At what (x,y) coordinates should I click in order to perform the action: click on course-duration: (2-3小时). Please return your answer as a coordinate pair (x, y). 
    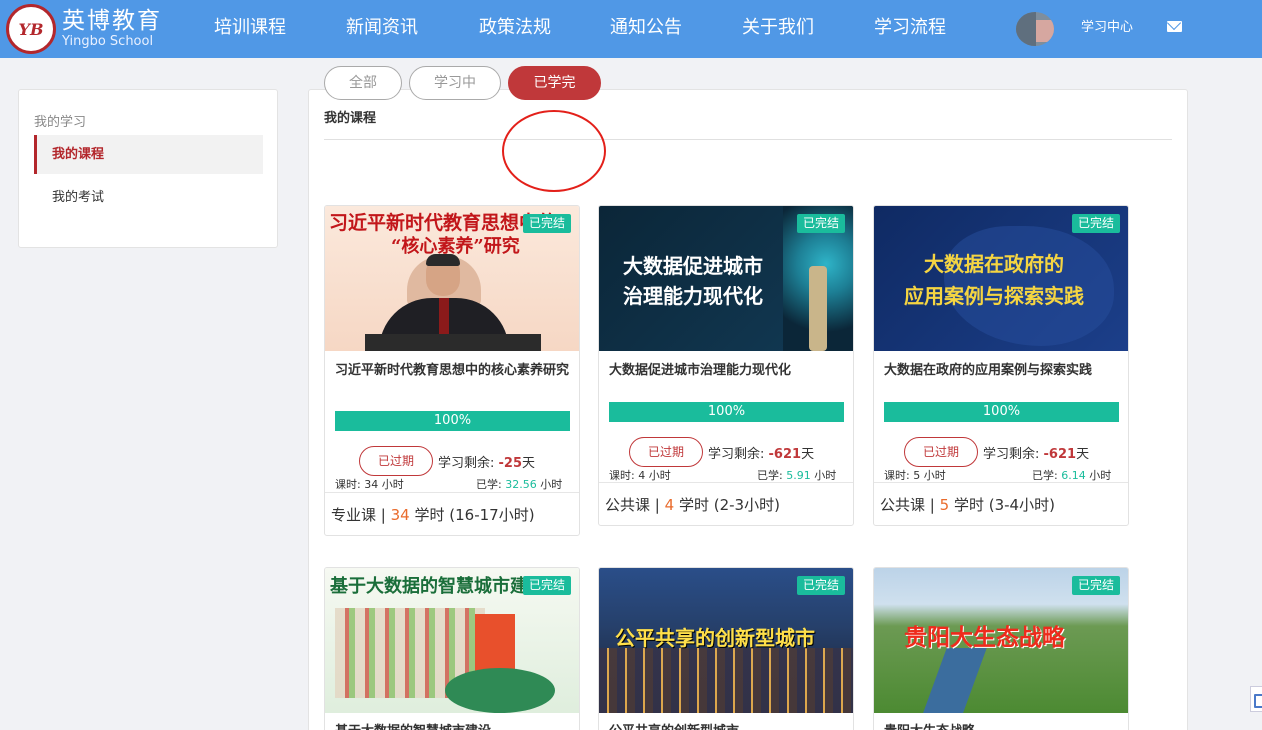
    Looking at the image, I should click on (746, 505).